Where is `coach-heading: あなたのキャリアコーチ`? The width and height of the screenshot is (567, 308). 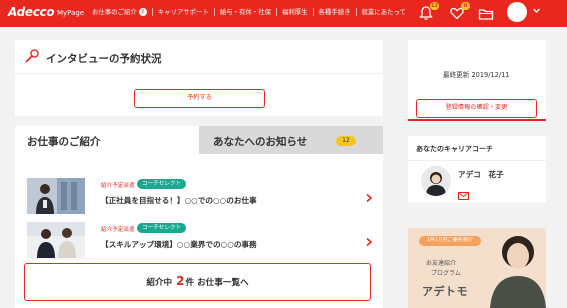 coach-heading: あなたのキャリアコーチ is located at coordinates (454, 149).